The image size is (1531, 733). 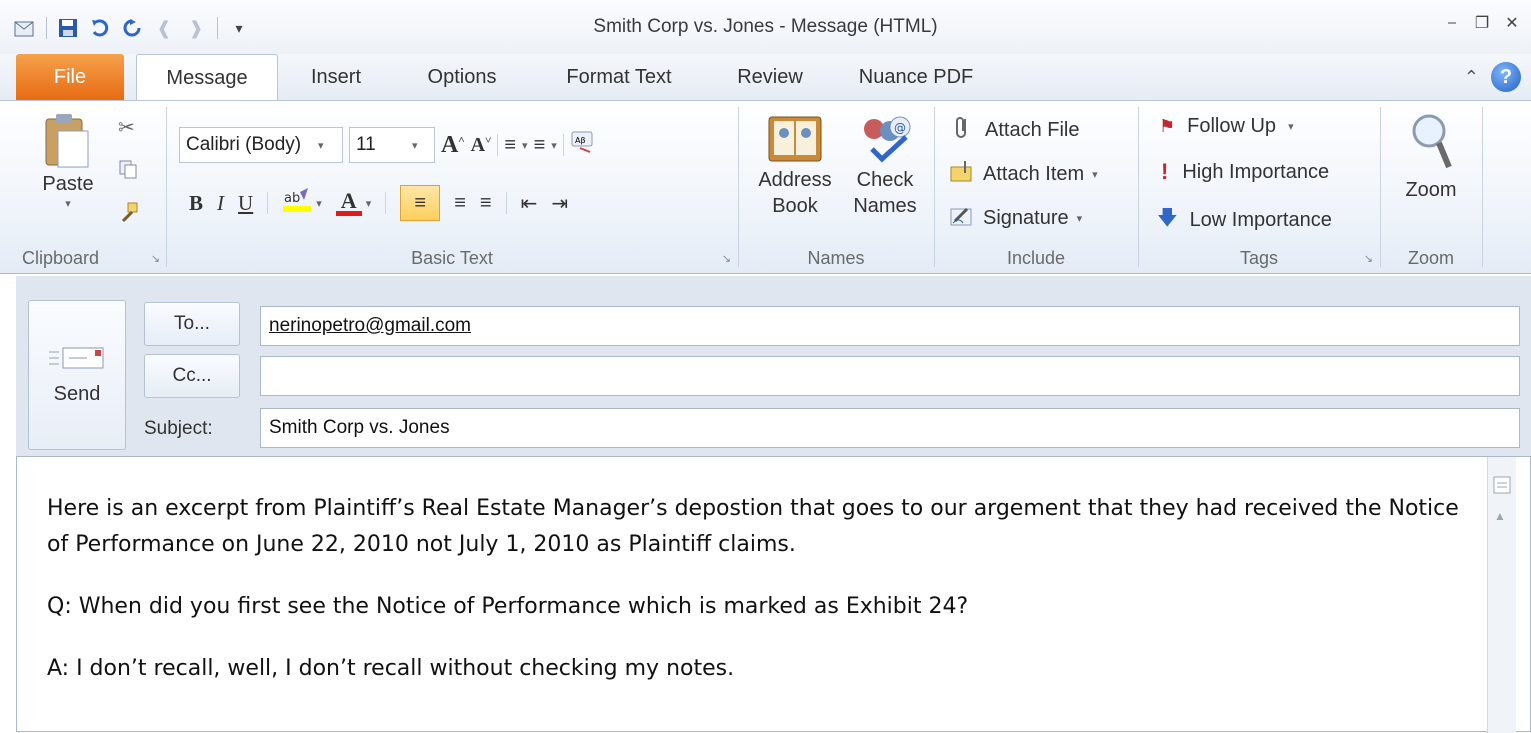 I want to click on clipboard-group: Paste ▾ ✂ Clipboard ↘, so click(x=83, y=187).